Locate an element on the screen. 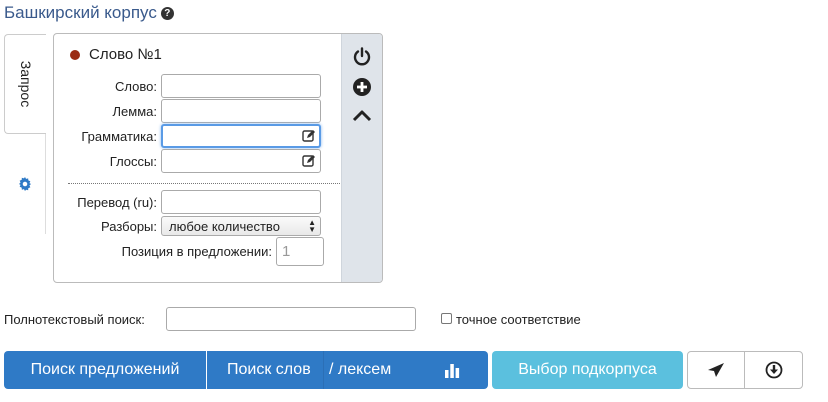 The height and width of the screenshot is (402, 828). search-sentences-button: Поиск предложений is located at coordinates (105, 370).